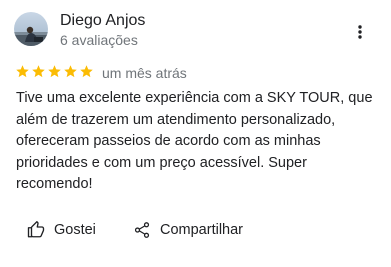 The height and width of the screenshot is (267, 391). What do you see at coordinates (142, 230) in the screenshot?
I see `share-icon` at bounding box center [142, 230].